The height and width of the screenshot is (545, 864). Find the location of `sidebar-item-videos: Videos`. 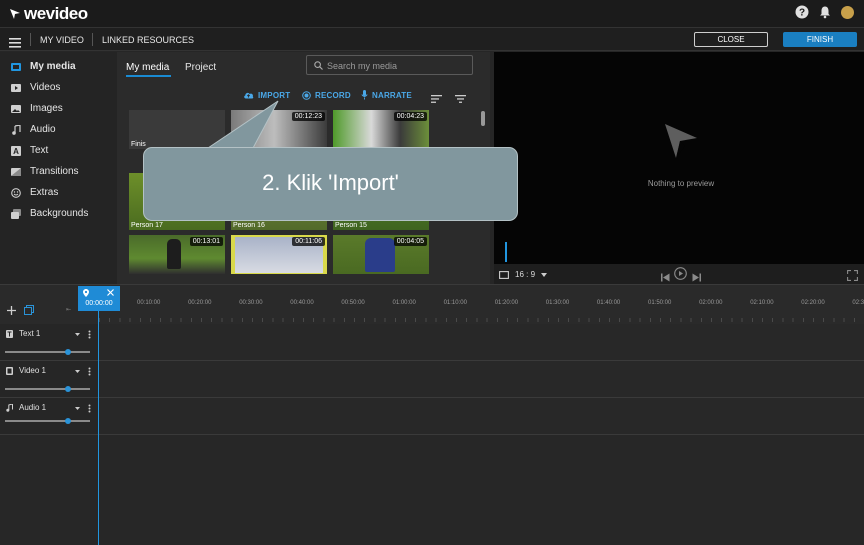

sidebar-item-videos: Videos is located at coordinates (58, 87).